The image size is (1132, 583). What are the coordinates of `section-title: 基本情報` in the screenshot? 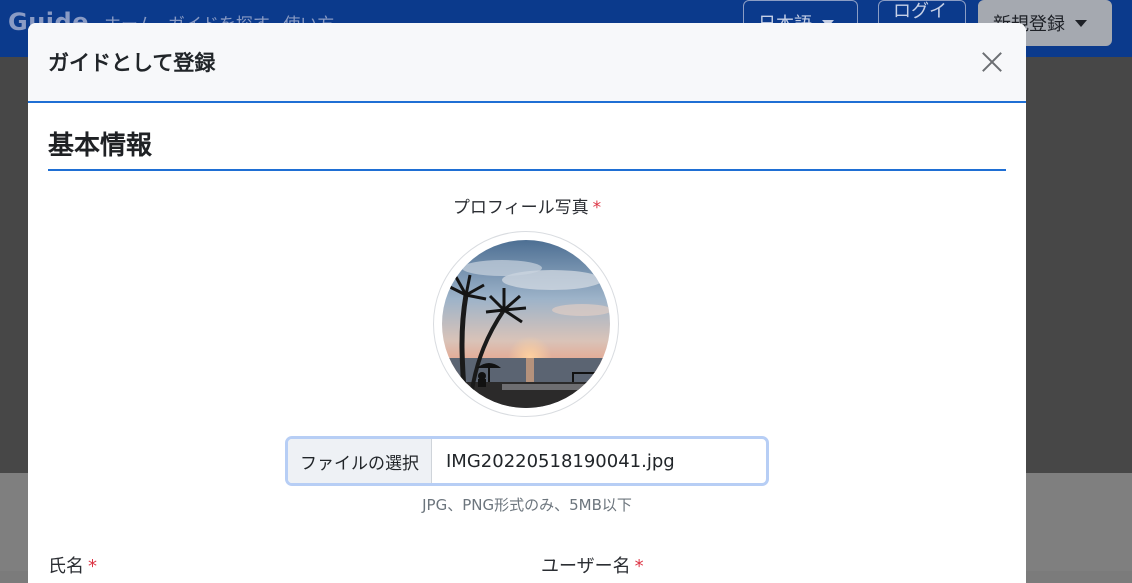 It's located at (527, 137).